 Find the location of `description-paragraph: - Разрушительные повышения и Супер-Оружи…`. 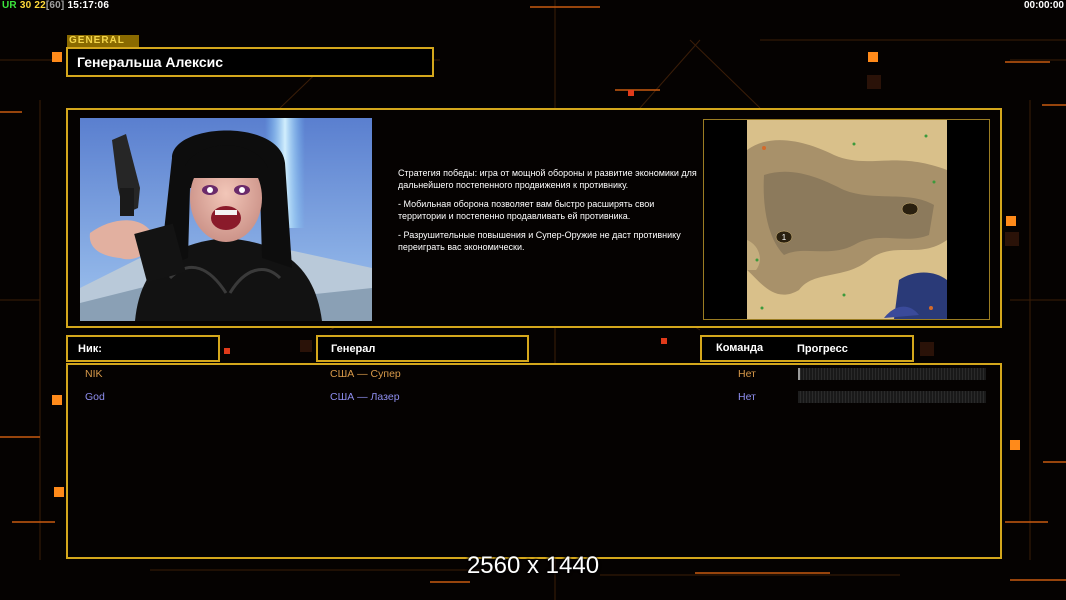

description-paragraph: - Разрушительные повышения и Супер-Оружи… is located at coordinates (539, 241).